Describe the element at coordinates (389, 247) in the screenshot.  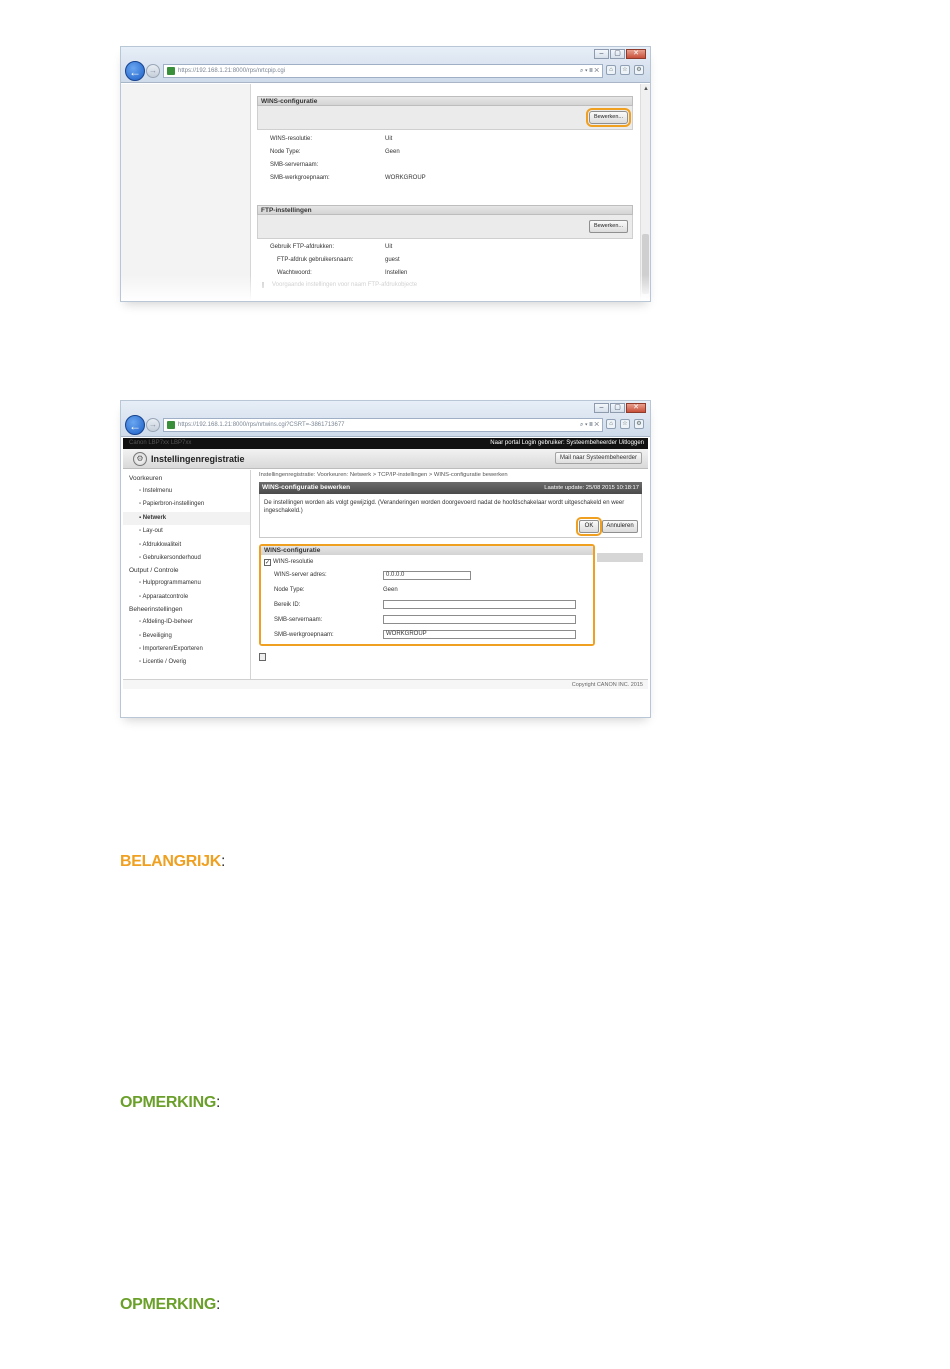
I see `ftp-row-value: Uit` at that location.